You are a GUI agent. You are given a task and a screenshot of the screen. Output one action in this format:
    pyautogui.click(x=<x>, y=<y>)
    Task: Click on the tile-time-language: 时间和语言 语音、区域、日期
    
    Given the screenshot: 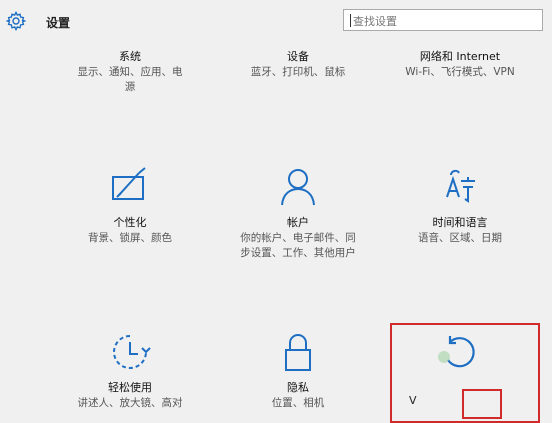 What is the action you would take?
    pyautogui.click(x=460, y=206)
    